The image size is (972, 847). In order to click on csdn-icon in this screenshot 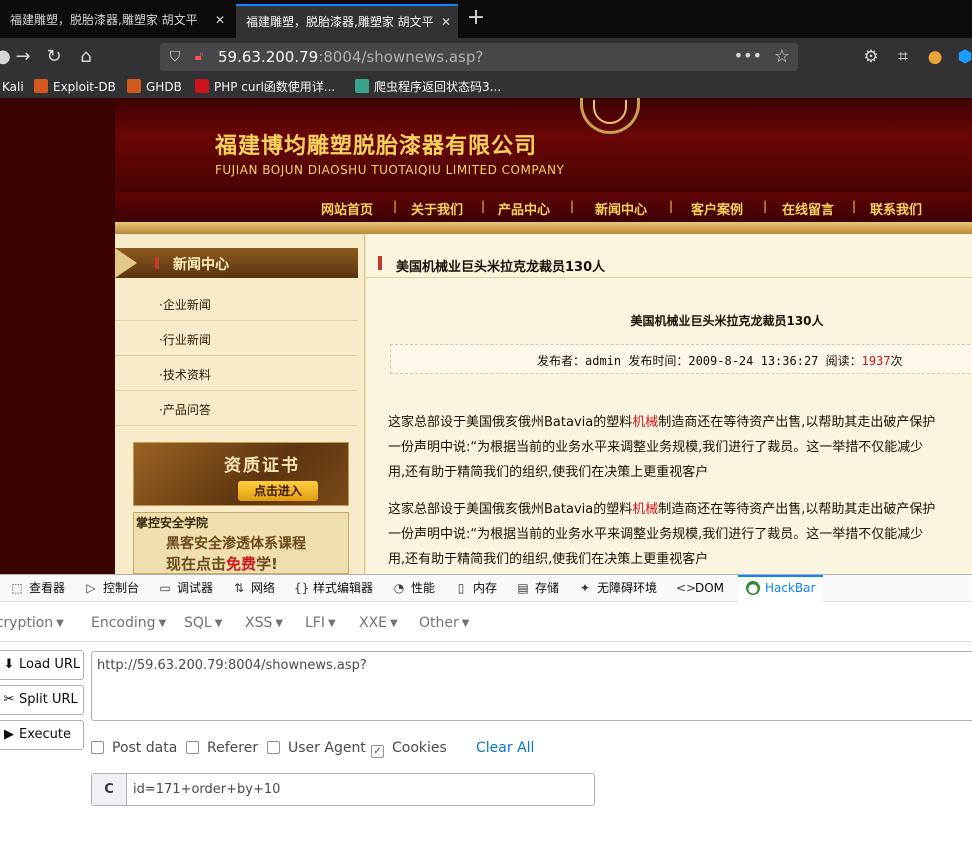, I will do `click(202, 86)`.